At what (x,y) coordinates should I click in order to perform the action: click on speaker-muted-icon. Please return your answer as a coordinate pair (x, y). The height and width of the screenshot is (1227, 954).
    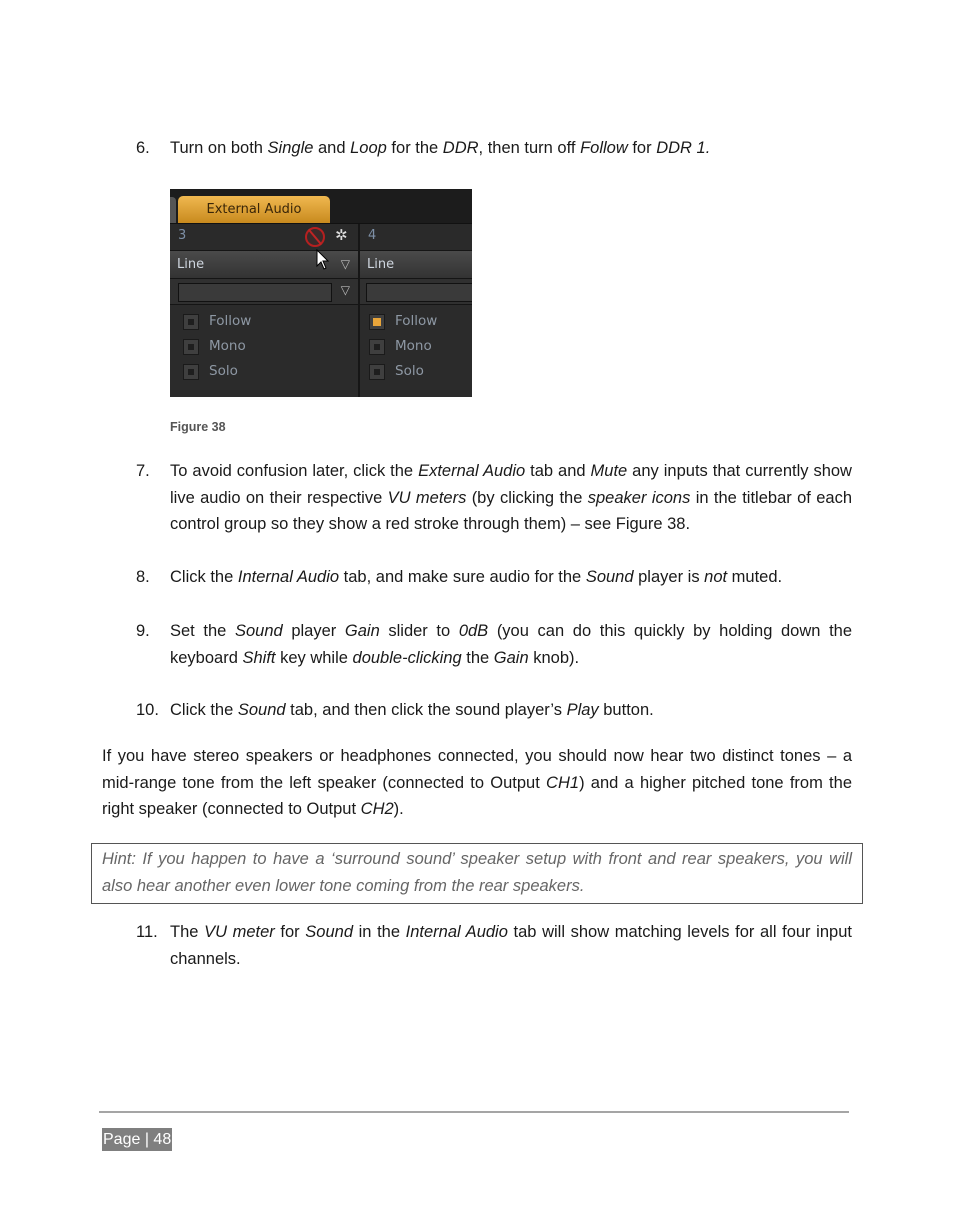
    Looking at the image, I should click on (315, 237).